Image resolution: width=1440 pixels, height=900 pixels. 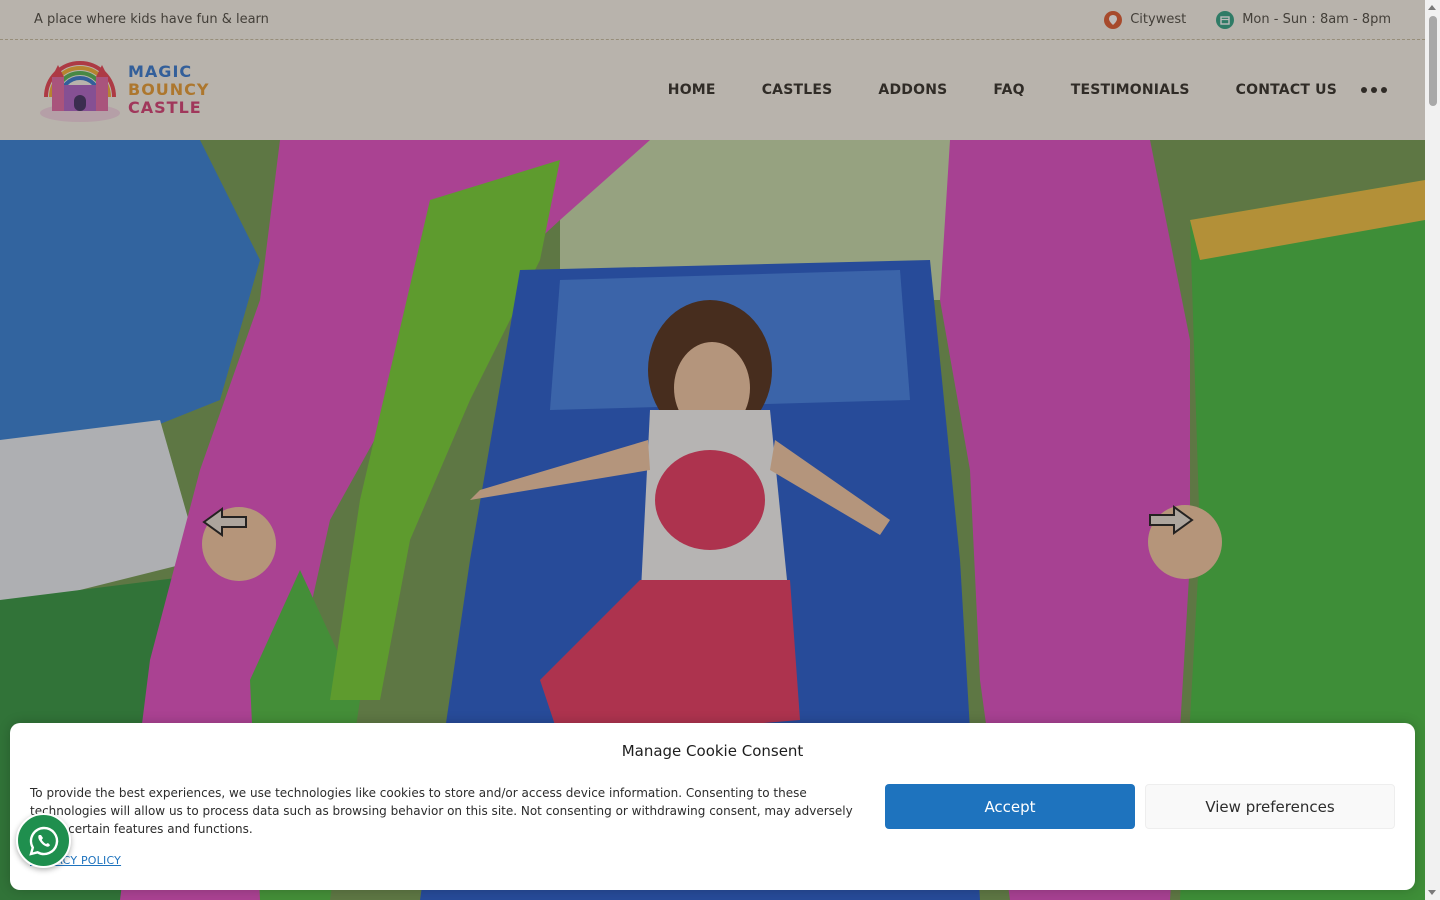 I want to click on scroll-down-icon, so click(x=1432, y=892).